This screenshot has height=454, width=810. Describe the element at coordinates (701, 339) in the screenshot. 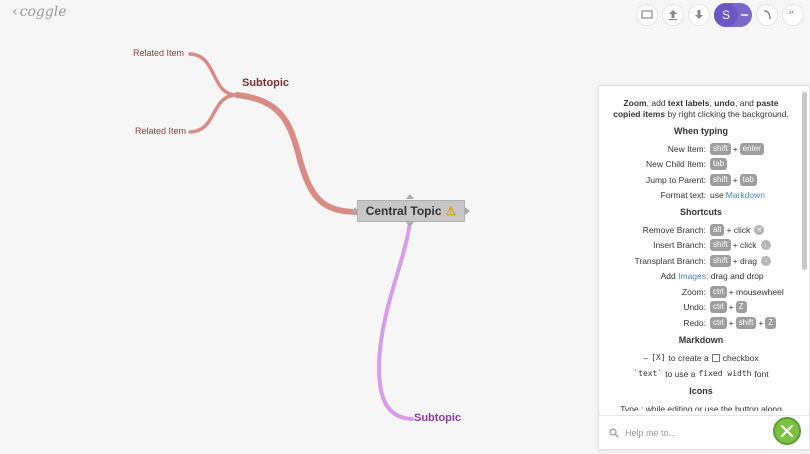

I see `markdown-heading: Markdown` at that location.